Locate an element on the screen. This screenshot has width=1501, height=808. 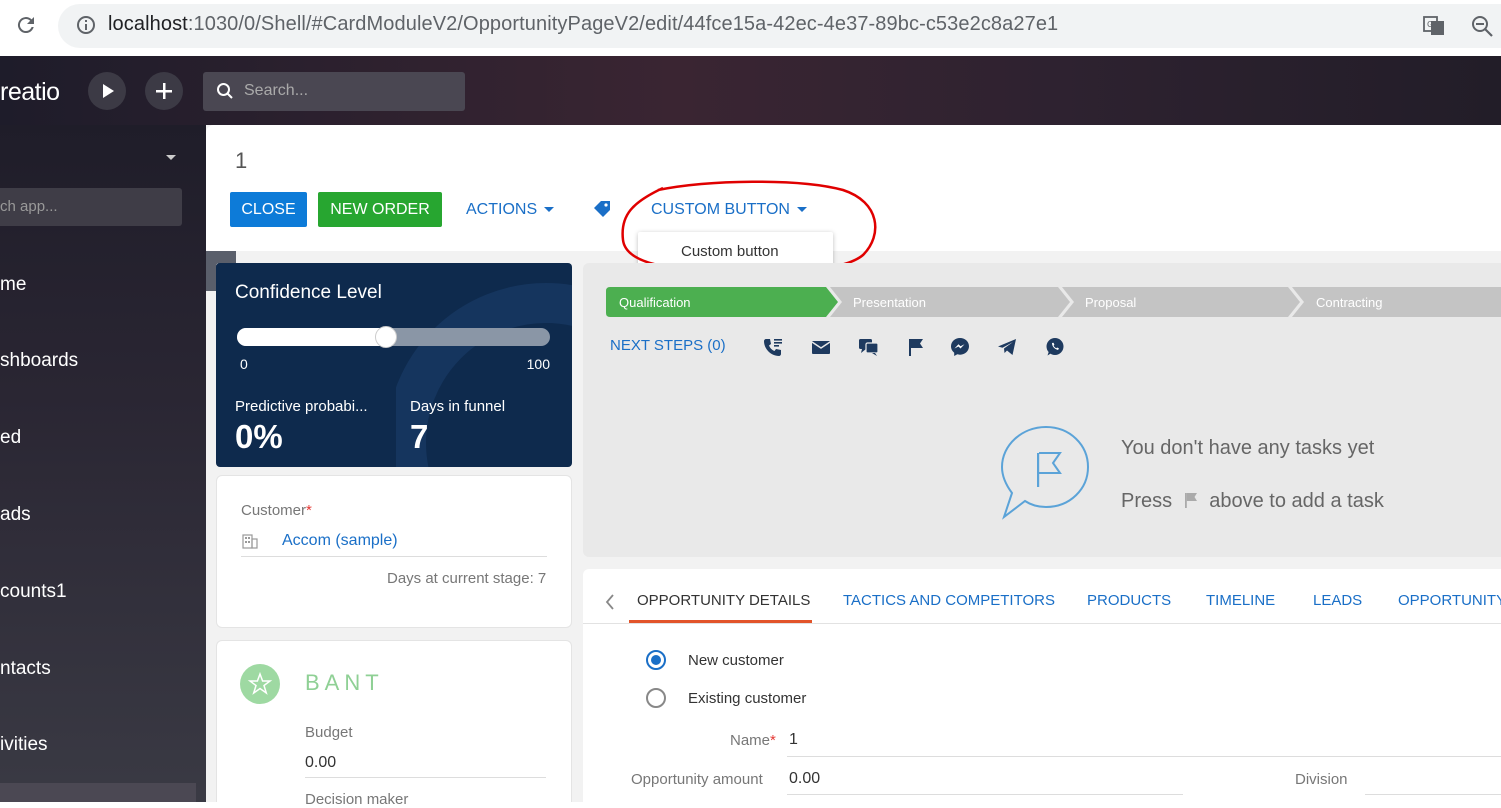
tabs-divider is located at coordinates (1042, 623).